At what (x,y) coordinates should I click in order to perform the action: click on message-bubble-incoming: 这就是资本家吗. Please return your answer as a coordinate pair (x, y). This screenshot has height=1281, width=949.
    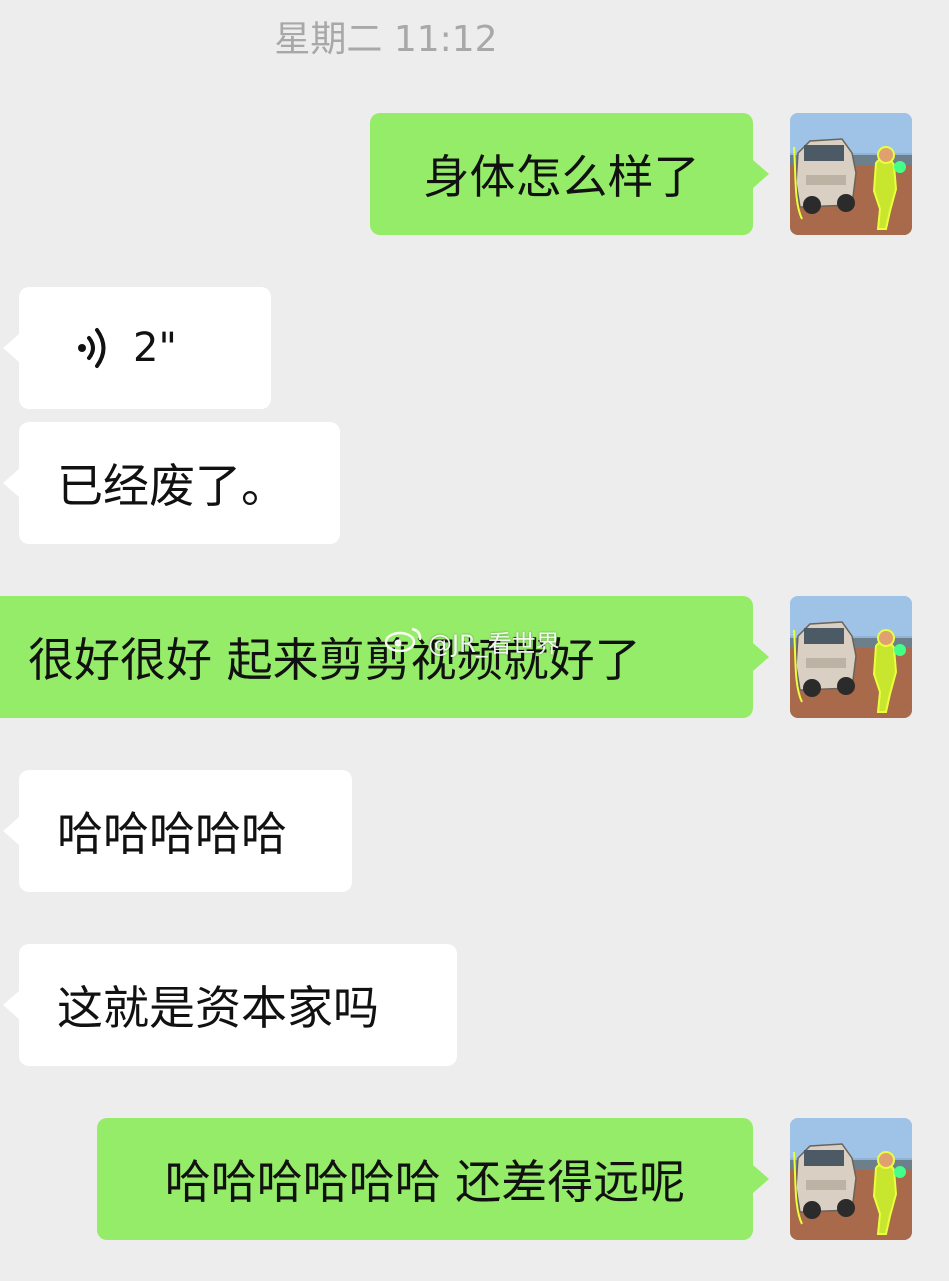
    Looking at the image, I should click on (230, 1005).